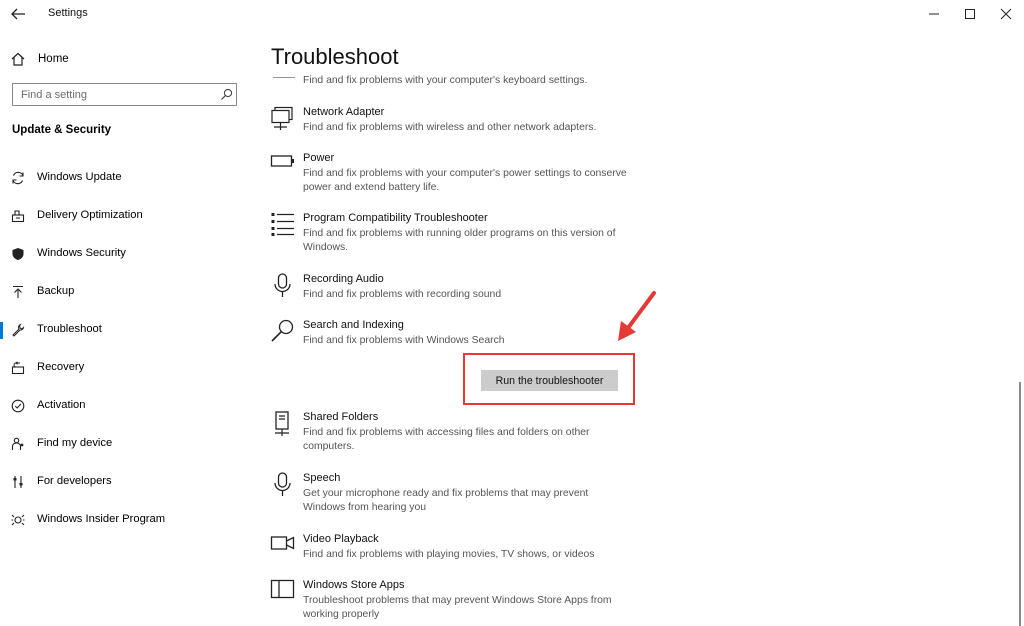 The width and height of the screenshot is (1024, 626). Describe the element at coordinates (127, 482) in the screenshot. I see `sidebar-item-for-developers: For developers` at that location.